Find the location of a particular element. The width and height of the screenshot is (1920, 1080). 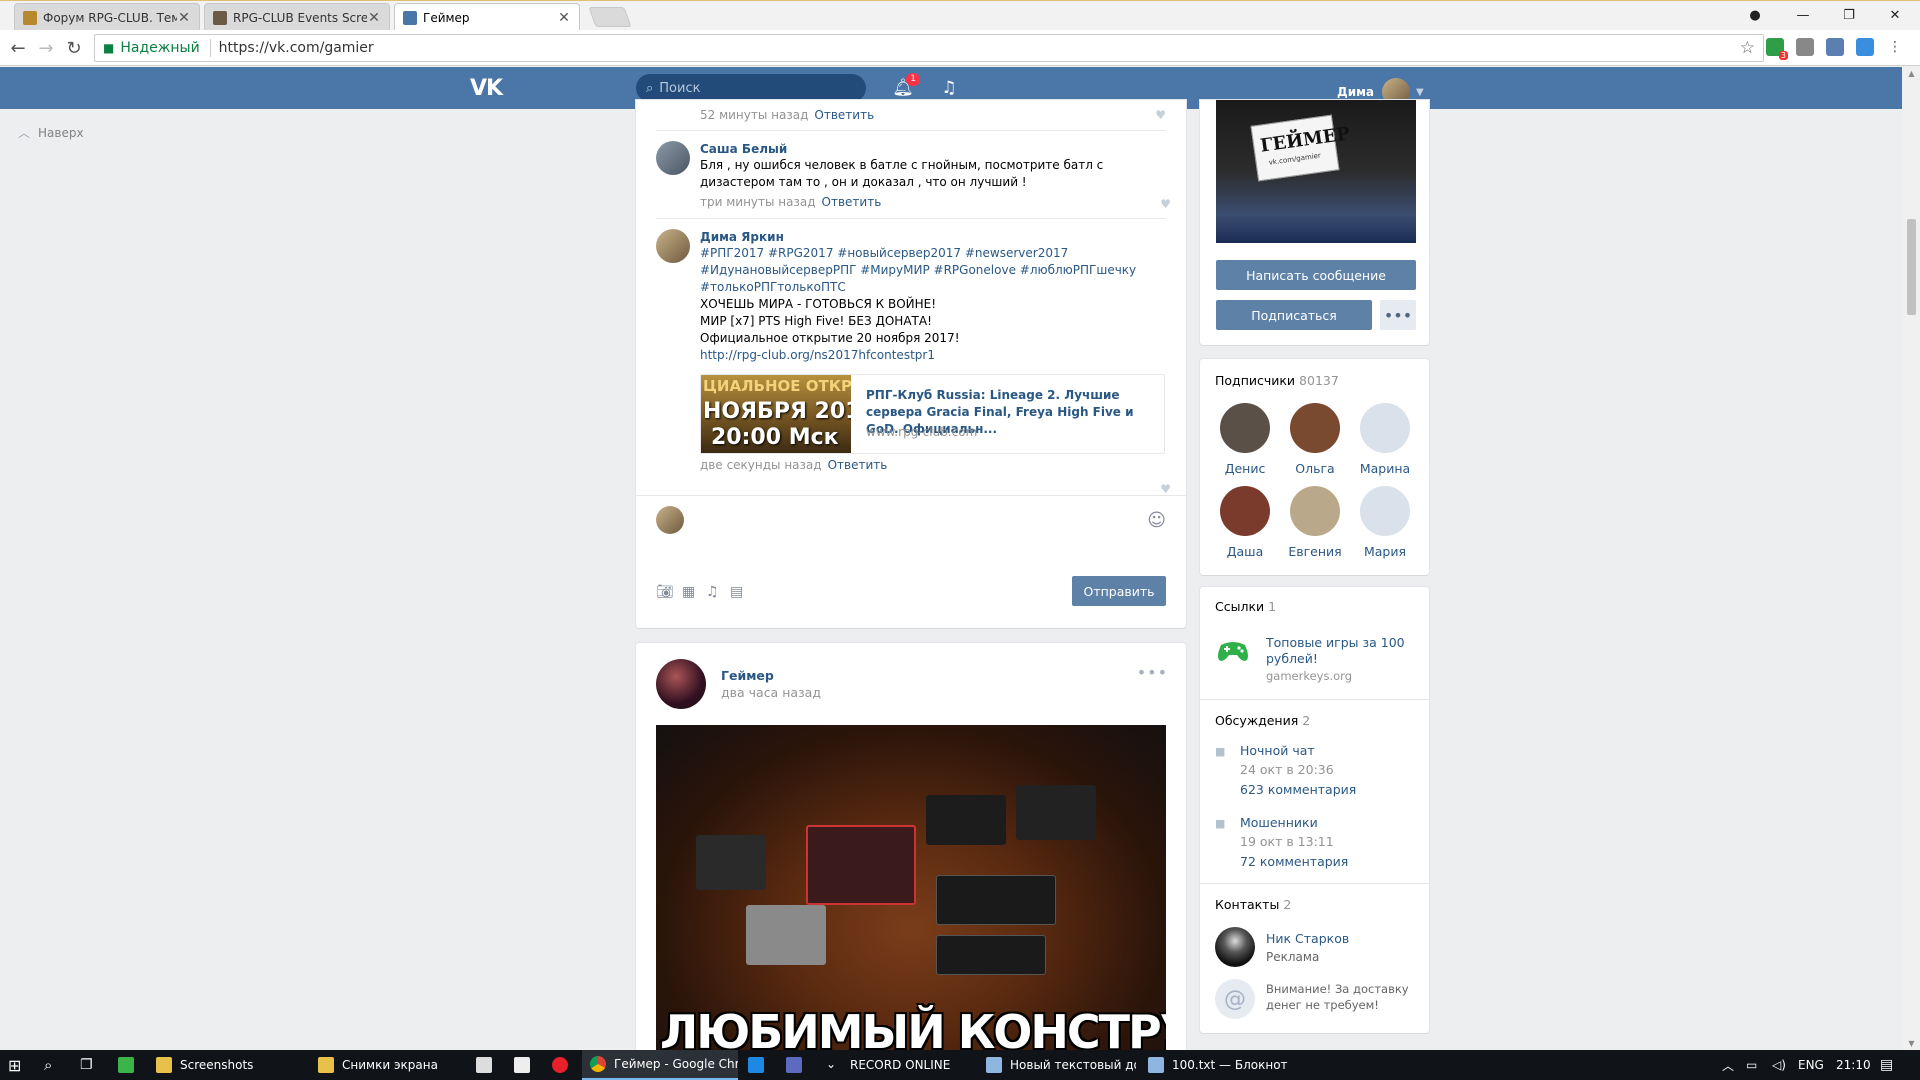

profile-icon: ● is located at coordinates (1755, 15).